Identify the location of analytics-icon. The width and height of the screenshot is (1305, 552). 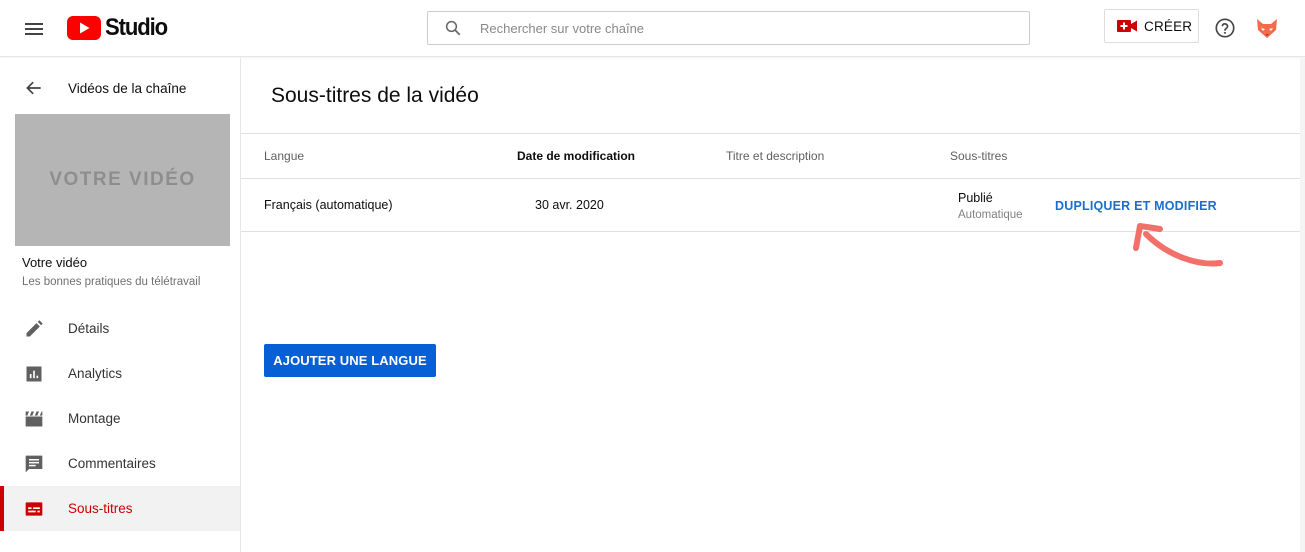
(34, 373).